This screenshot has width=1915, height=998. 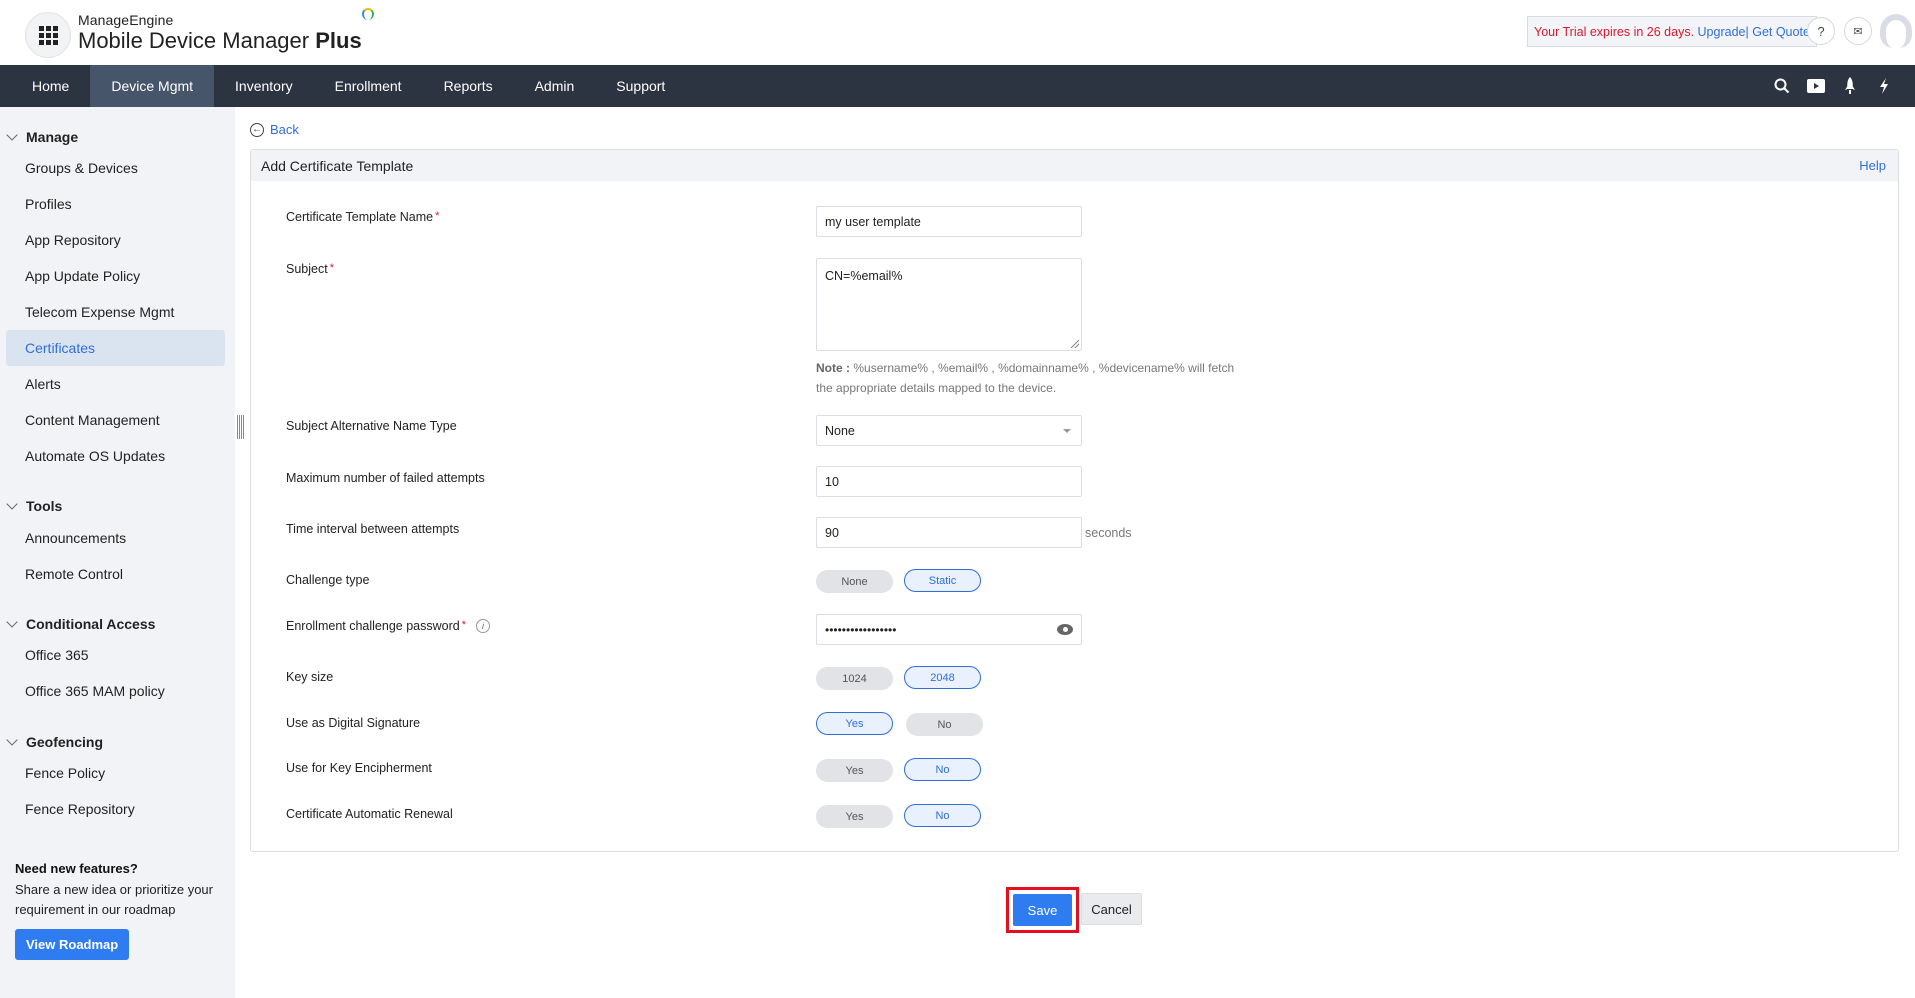 I want to click on sidebar-item-office-365-mam: Office 365 MAM policy, so click(x=115, y=691).